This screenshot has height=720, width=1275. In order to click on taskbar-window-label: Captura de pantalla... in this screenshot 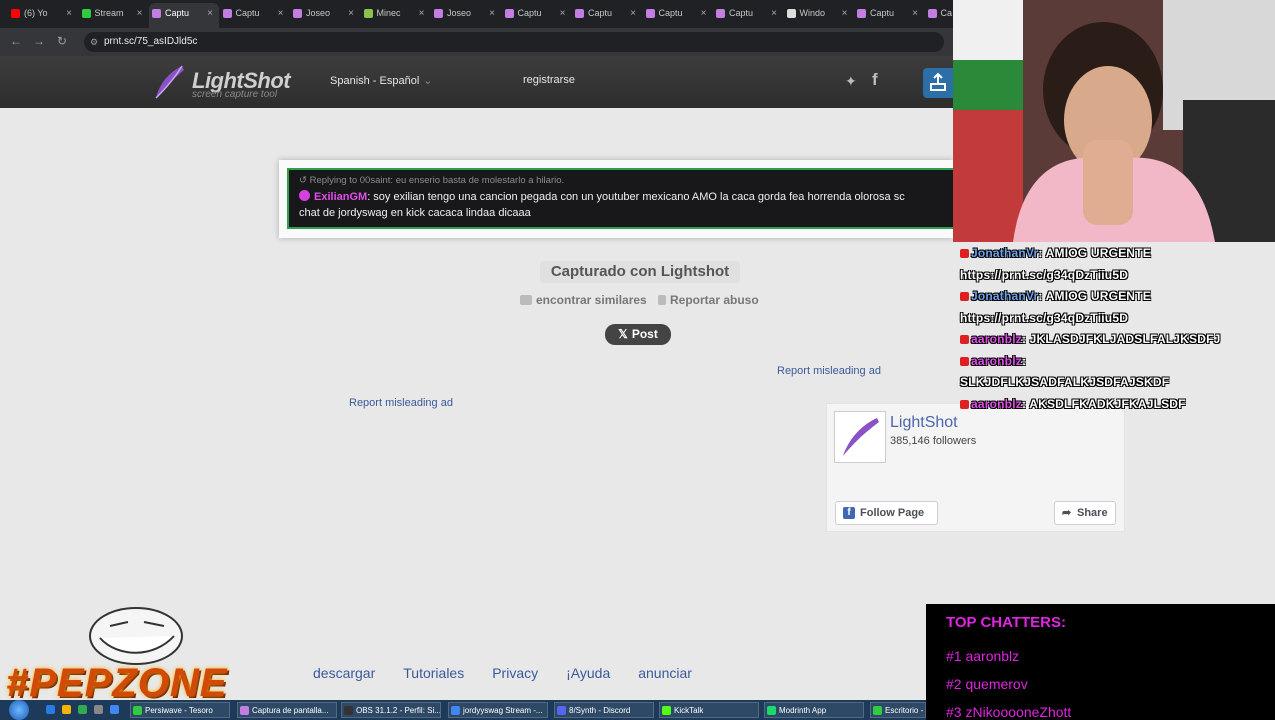, I will do `click(290, 710)`.